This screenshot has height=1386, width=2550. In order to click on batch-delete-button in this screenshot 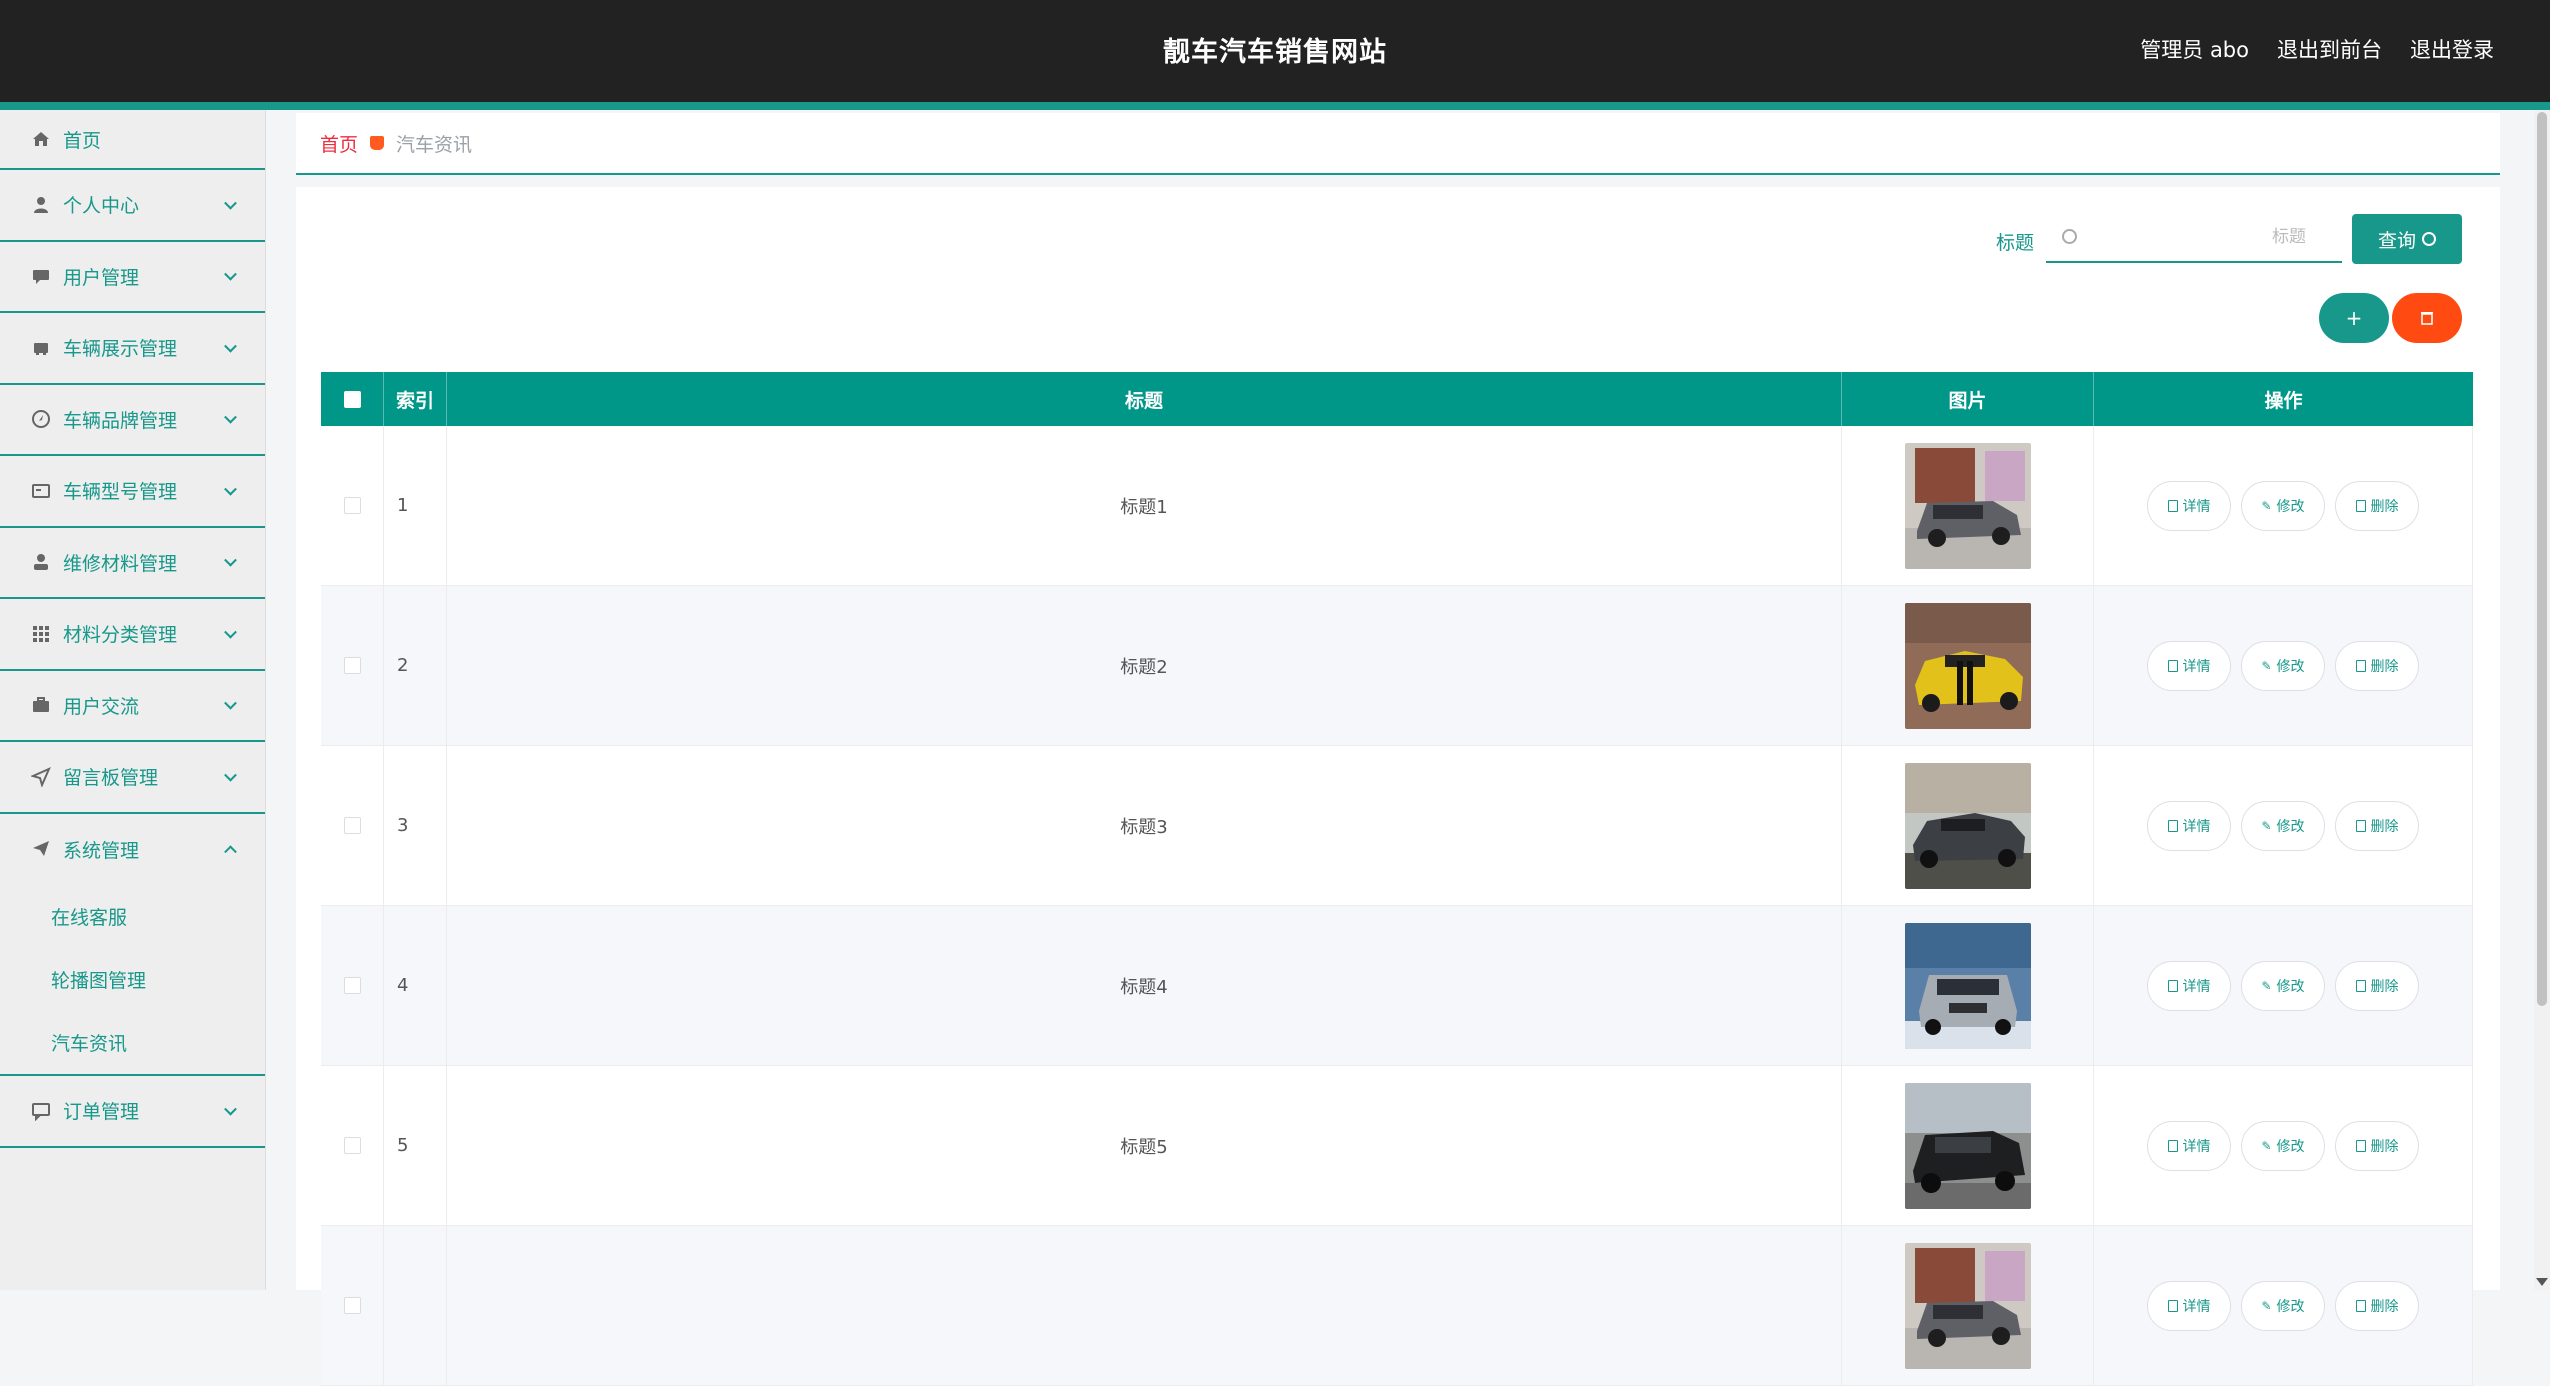, I will do `click(2427, 318)`.